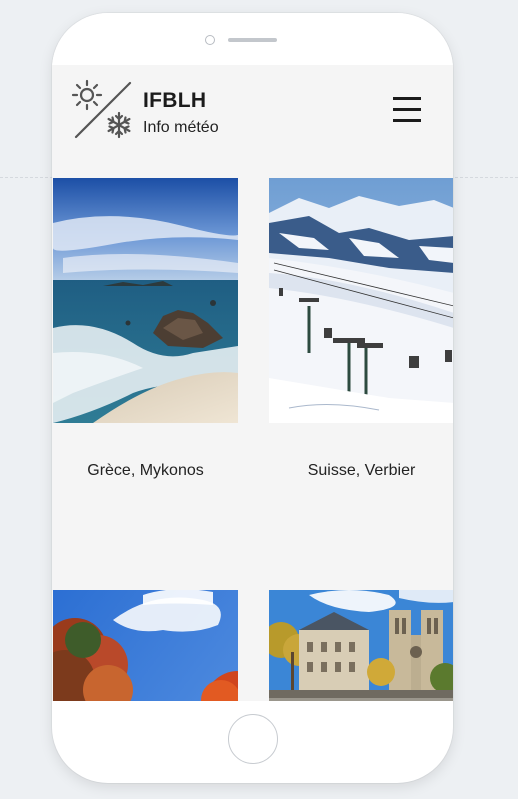 The height and width of the screenshot is (799, 518). What do you see at coordinates (408, 109) in the screenshot?
I see `hamburger-menu-icon` at bounding box center [408, 109].